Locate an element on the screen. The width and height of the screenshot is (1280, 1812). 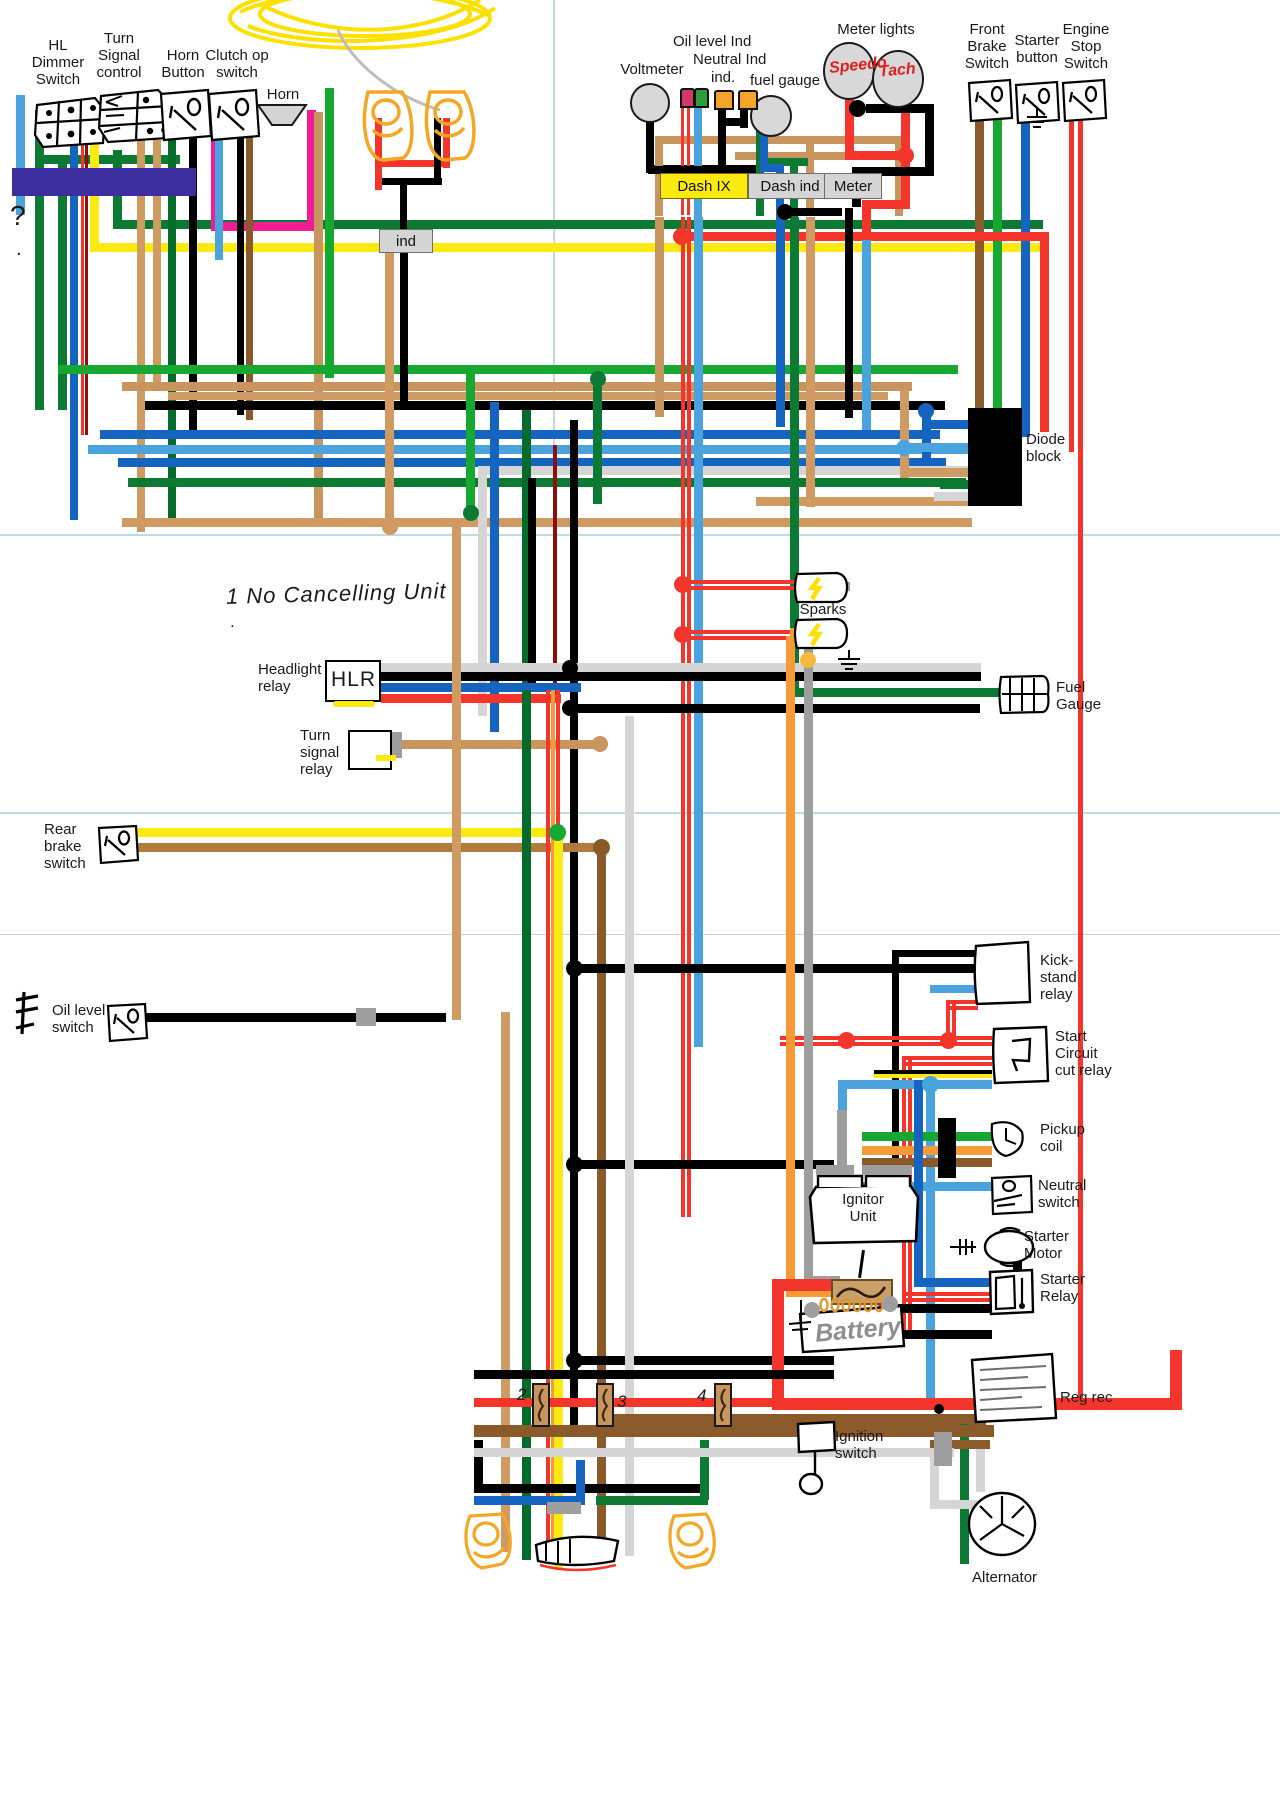
ignitor-connector-right is located at coordinates (887, 1170).